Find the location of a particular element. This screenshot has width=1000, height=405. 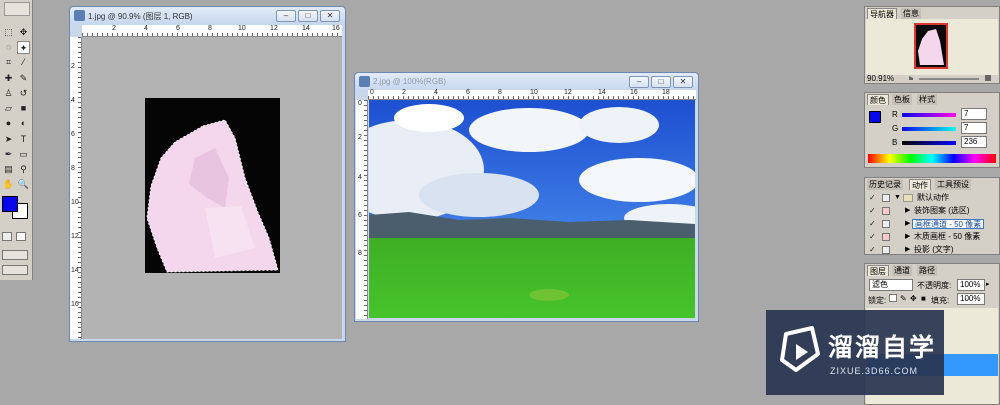

color-fg-swatch is located at coordinates (875, 117).